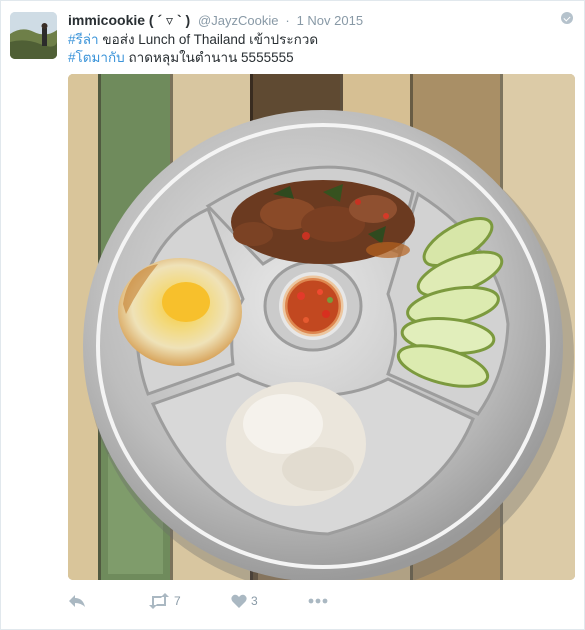  I want to click on hashtag-link: #รีล่า, so click(83, 39).